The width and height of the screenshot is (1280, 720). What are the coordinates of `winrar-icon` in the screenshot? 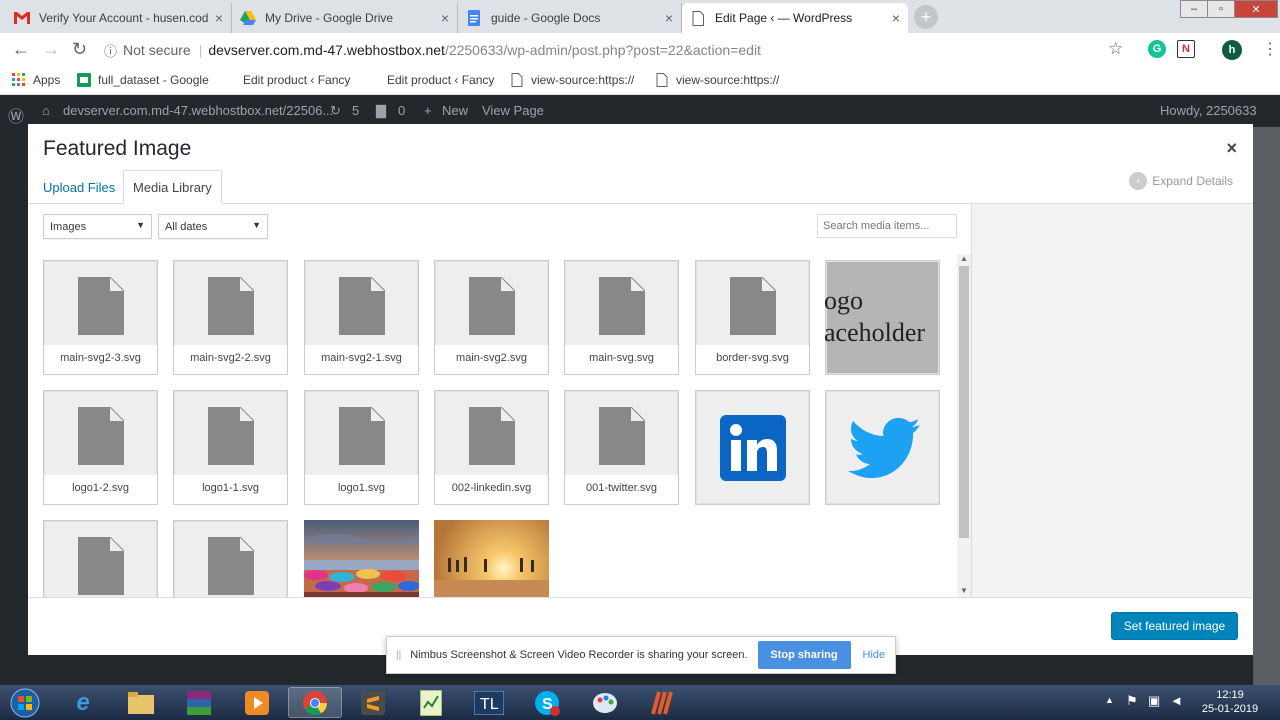 It's located at (199, 702).